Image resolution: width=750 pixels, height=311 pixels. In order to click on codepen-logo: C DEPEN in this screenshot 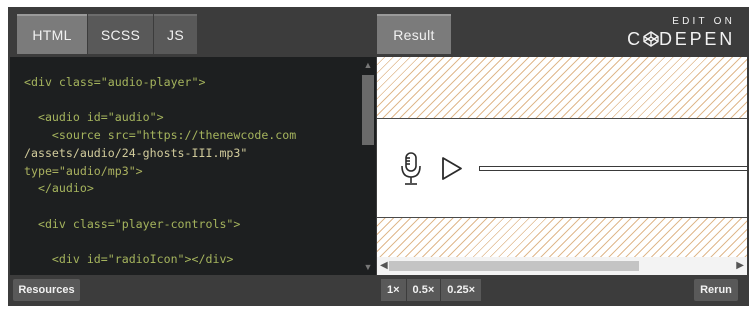, I will do `click(679, 39)`.